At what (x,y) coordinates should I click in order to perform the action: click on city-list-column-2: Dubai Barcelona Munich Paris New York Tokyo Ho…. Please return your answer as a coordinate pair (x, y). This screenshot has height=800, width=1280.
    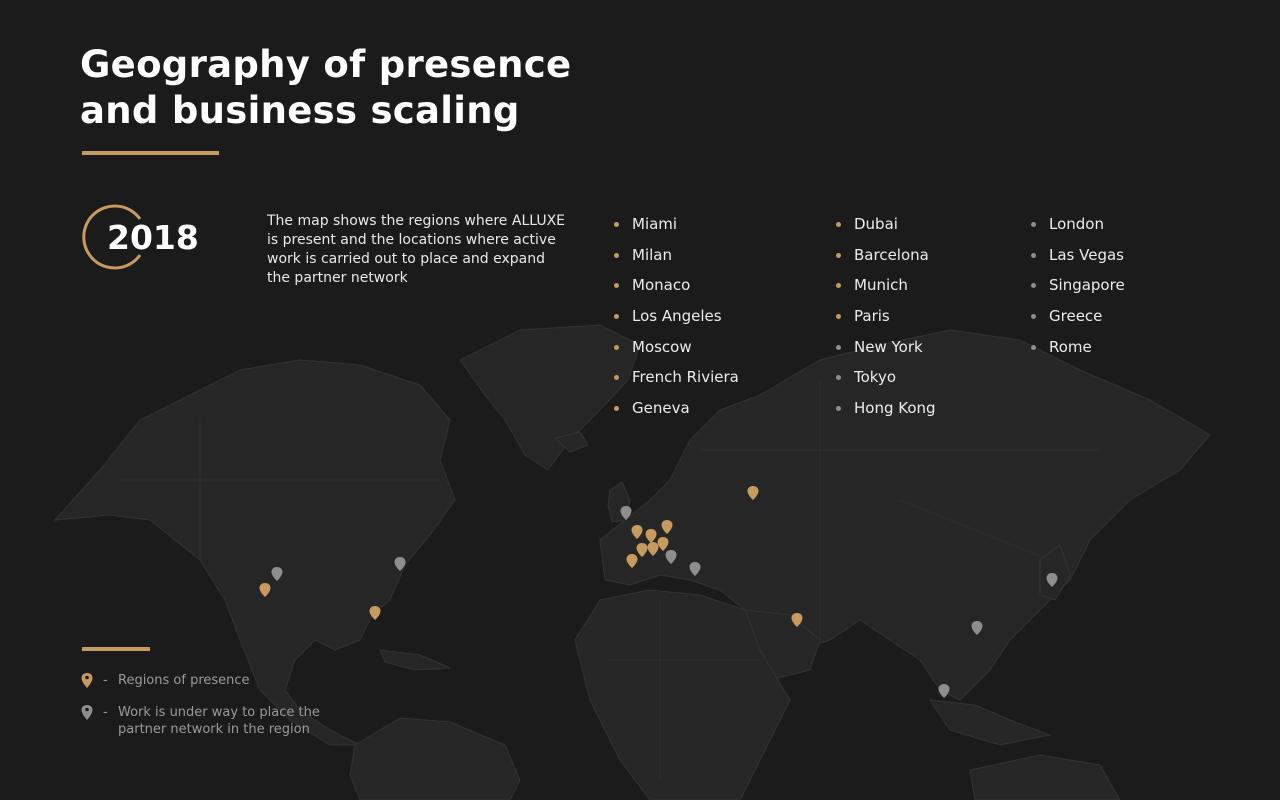
    Looking at the image, I should click on (886, 321).